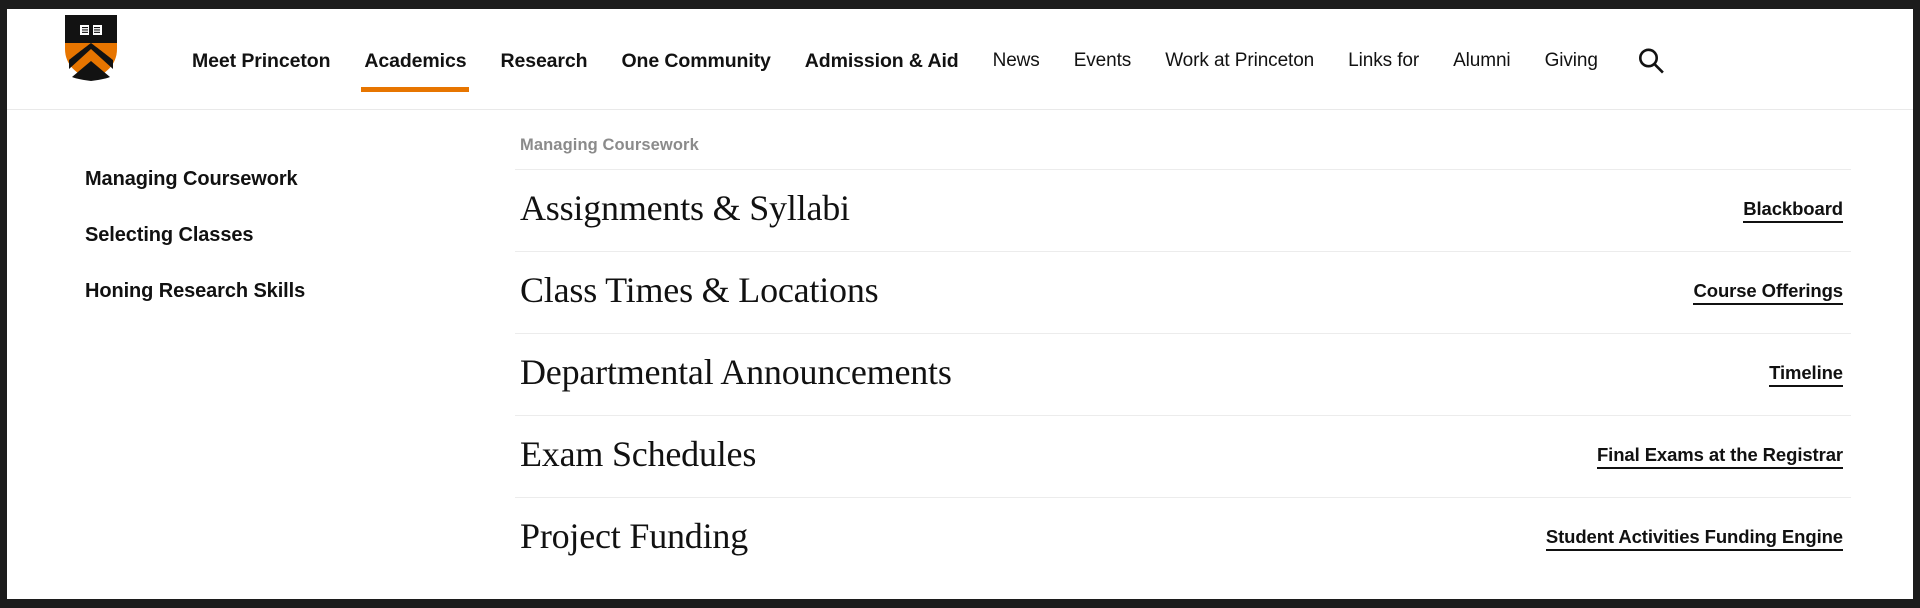 The width and height of the screenshot is (1920, 608). I want to click on search-button, so click(1652, 61).